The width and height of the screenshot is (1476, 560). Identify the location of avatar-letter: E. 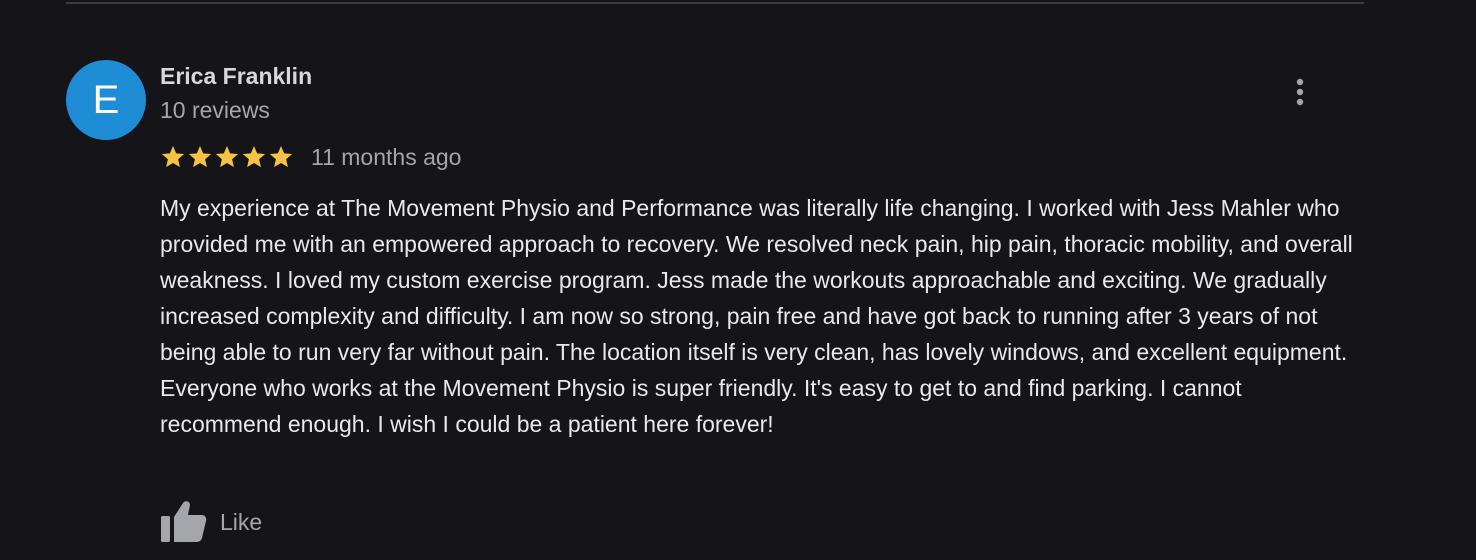
(106, 100).